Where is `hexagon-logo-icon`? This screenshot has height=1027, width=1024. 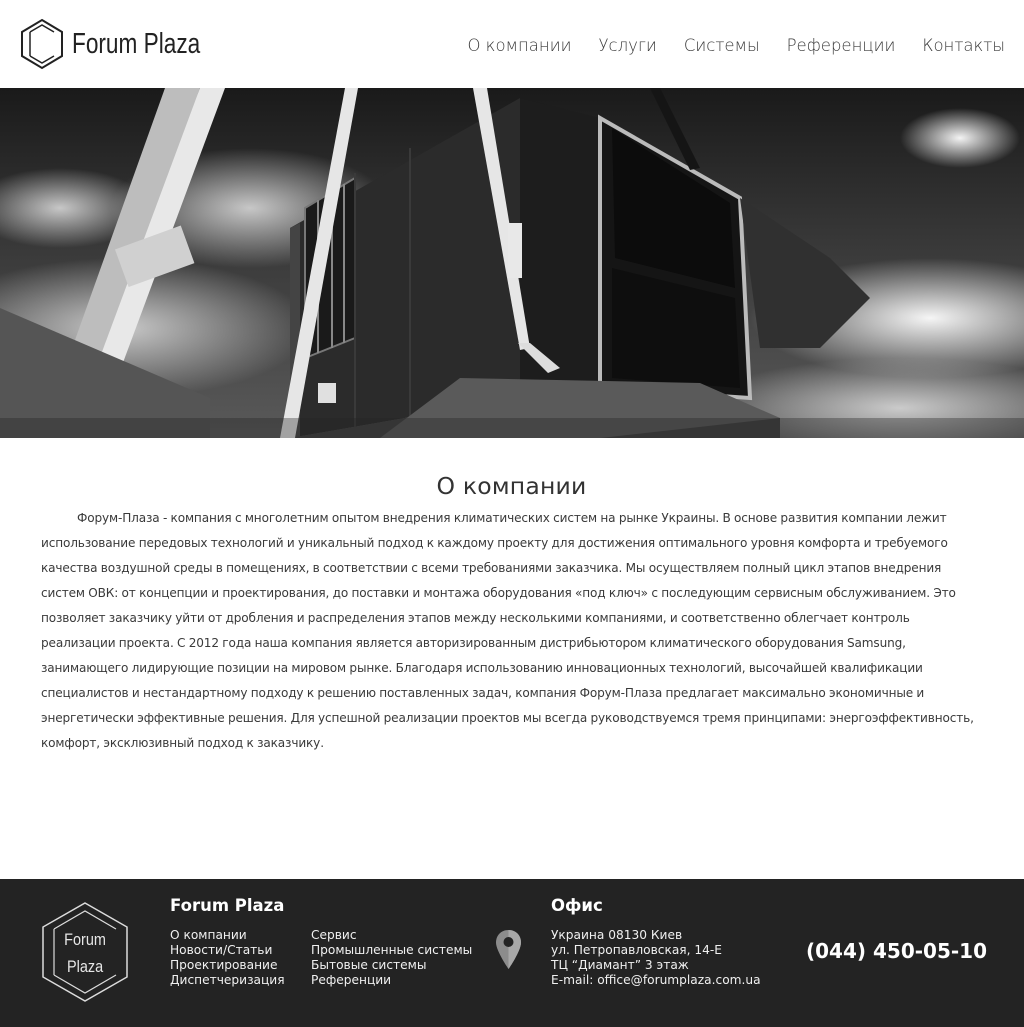 hexagon-logo-icon is located at coordinates (42, 44).